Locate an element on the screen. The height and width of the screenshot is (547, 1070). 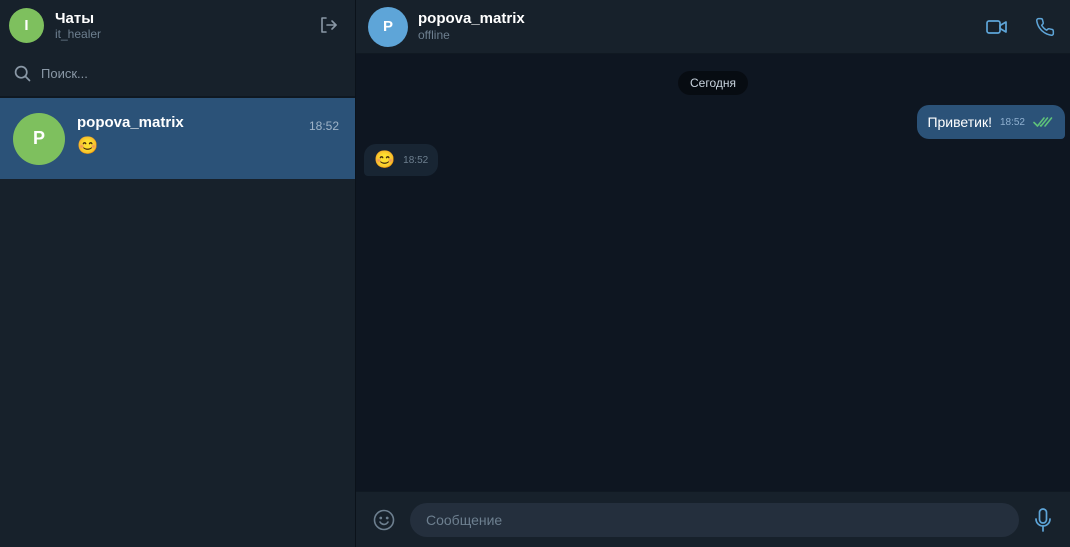
voice-message-button is located at coordinates (1043, 519).